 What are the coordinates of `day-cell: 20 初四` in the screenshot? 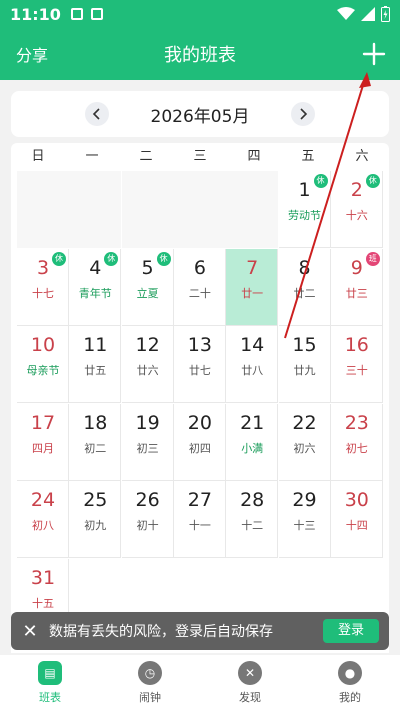 It's located at (199, 442).